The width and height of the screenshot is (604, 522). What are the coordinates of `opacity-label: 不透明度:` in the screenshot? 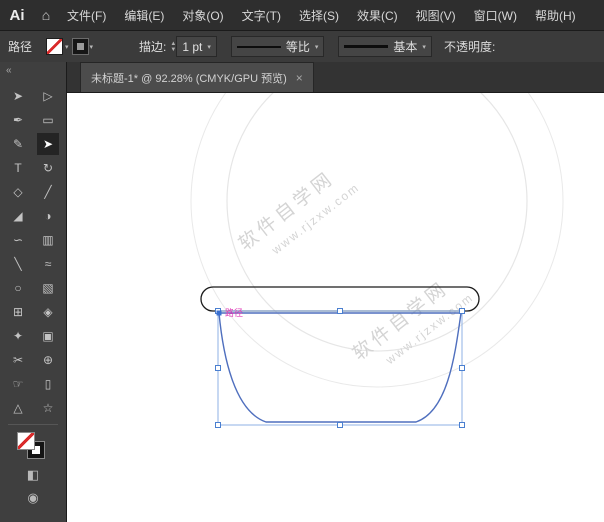 It's located at (469, 47).